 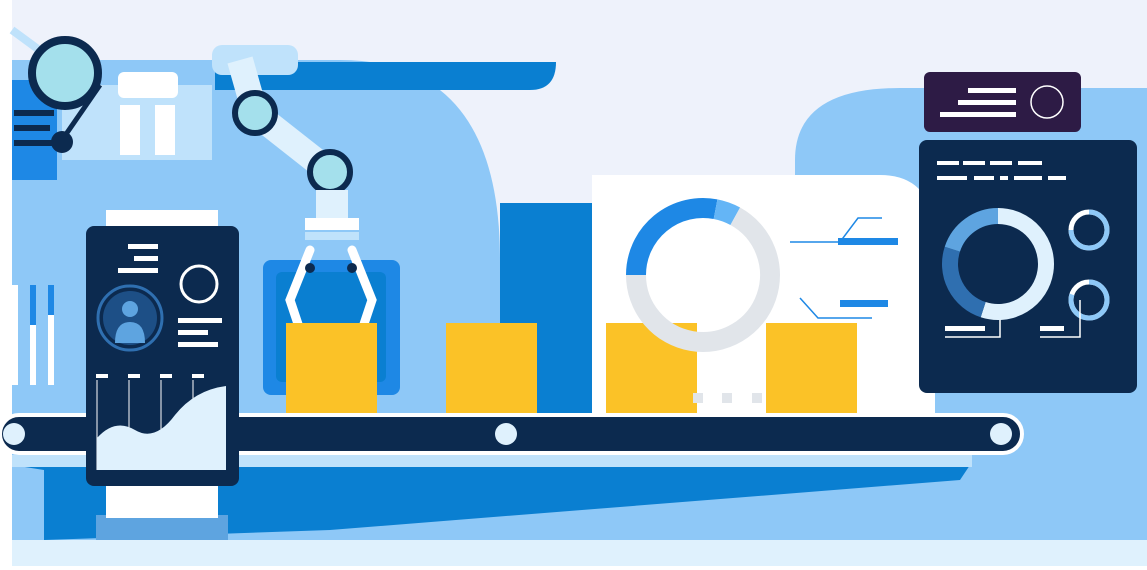 I want to click on side-bar, so click(x=15, y=335).